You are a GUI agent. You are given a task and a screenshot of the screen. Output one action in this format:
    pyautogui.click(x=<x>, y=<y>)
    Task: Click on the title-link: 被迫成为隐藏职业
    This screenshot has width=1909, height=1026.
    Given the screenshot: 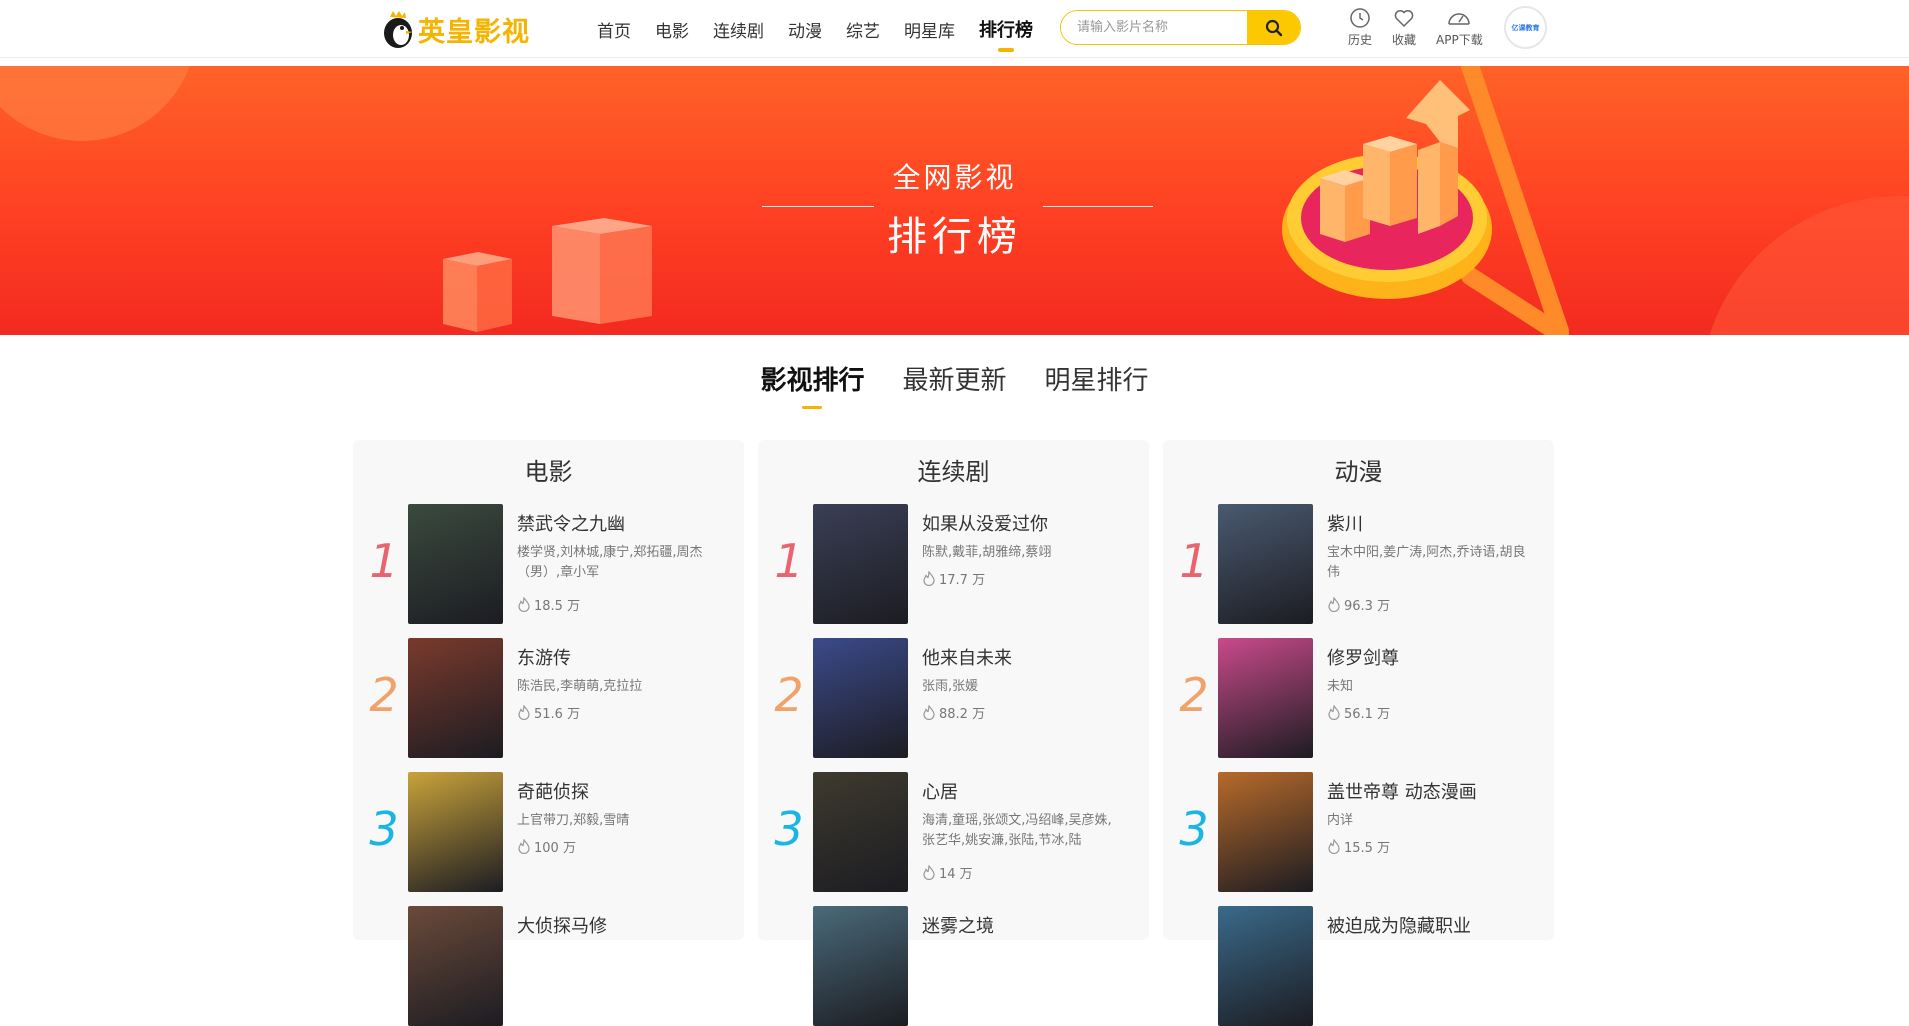 What is the action you would take?
    pyautogui.click(x=1399, y=925)
    